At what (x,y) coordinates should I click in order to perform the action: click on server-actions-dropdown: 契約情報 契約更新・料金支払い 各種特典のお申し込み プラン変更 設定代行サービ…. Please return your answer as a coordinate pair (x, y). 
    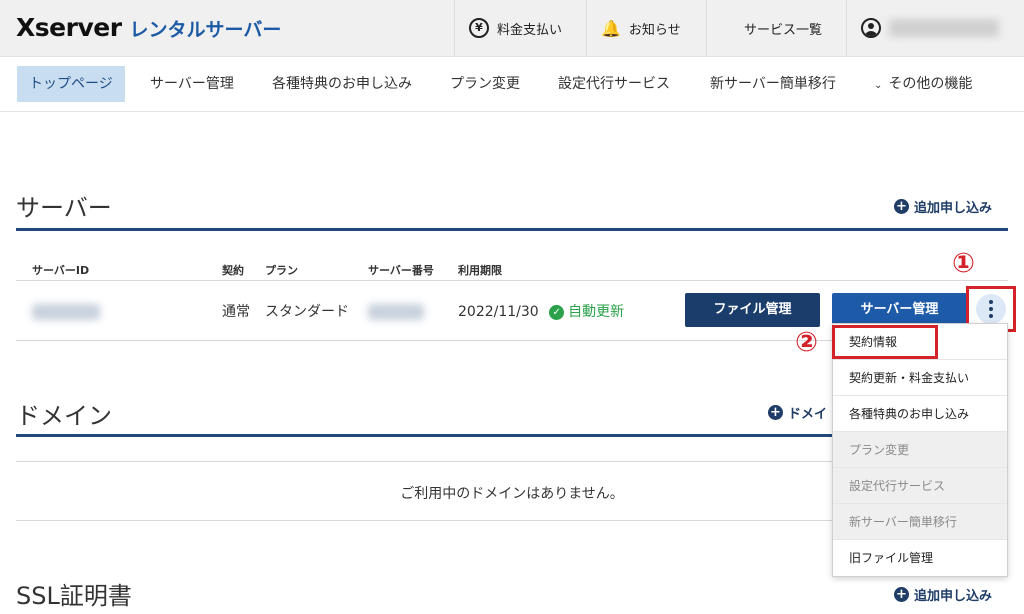
    Looking at the image, I should click on (920, 450).